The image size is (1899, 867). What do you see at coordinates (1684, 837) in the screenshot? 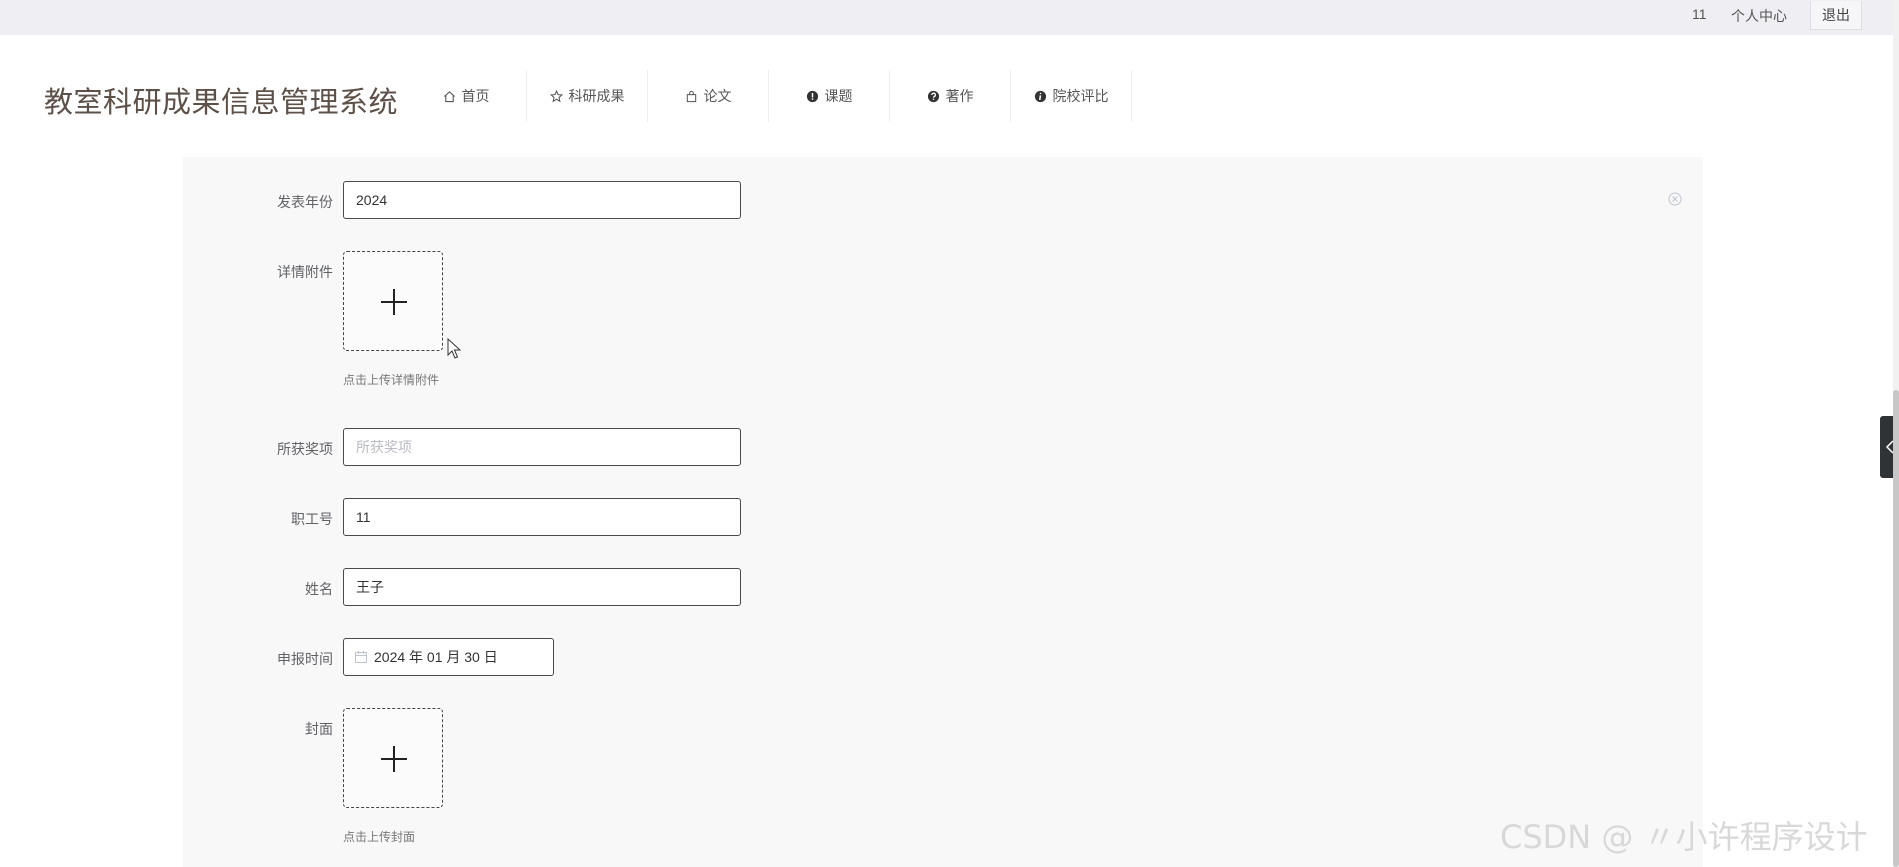
I see `watermark-text: CSDN @ 〃小许程序设计` at bounding box center [1684, 837].